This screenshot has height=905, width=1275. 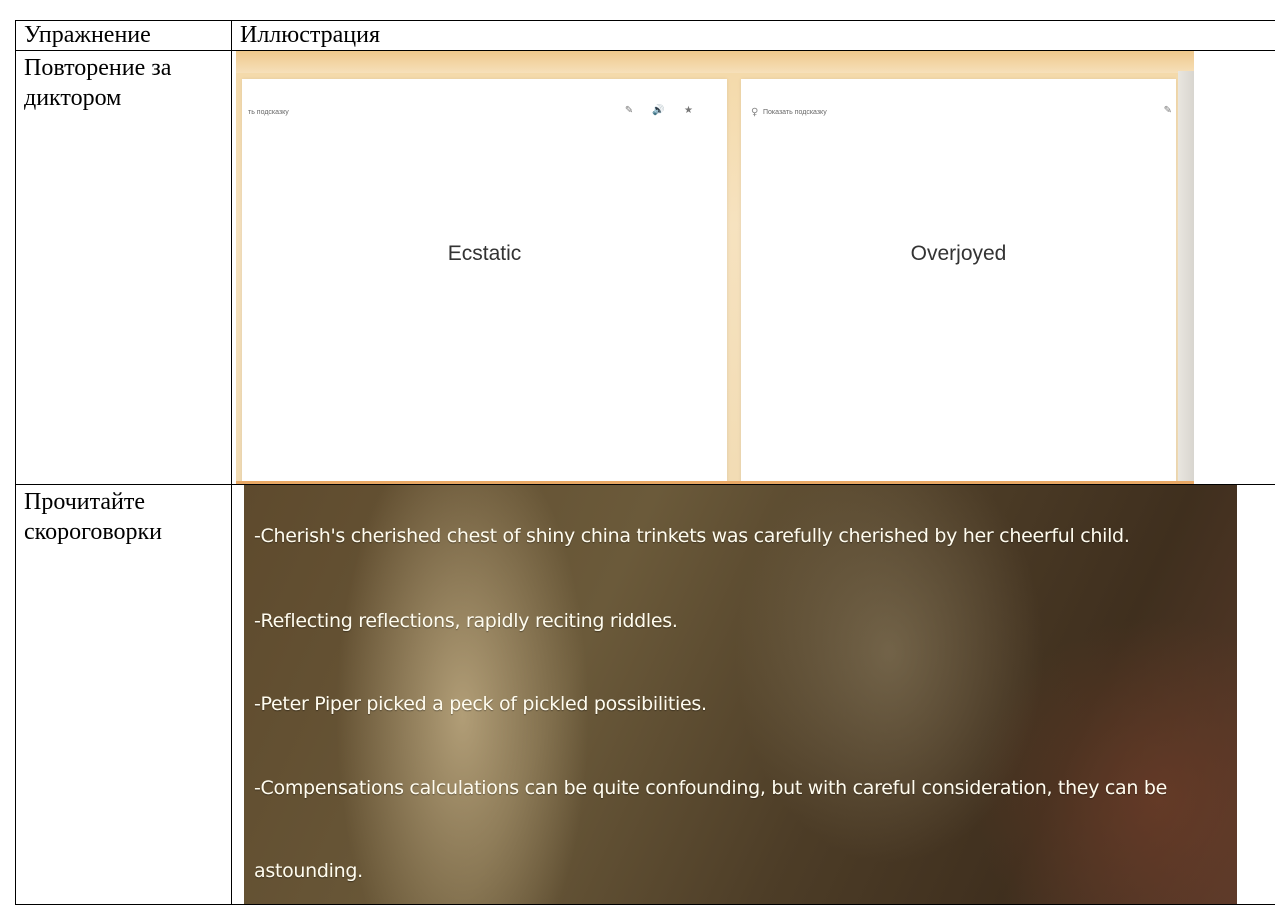 I want to click on table-header-row: Упражнение Иллюстрация, so click(x=645, y=36).